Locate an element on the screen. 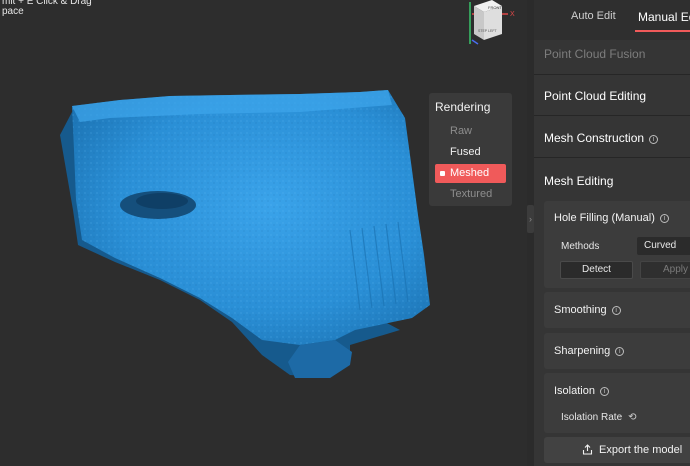 The image size is (690, 466). edit-mode-tabs: Auto Edit Manual Edit is located at coordinates (612, 20).